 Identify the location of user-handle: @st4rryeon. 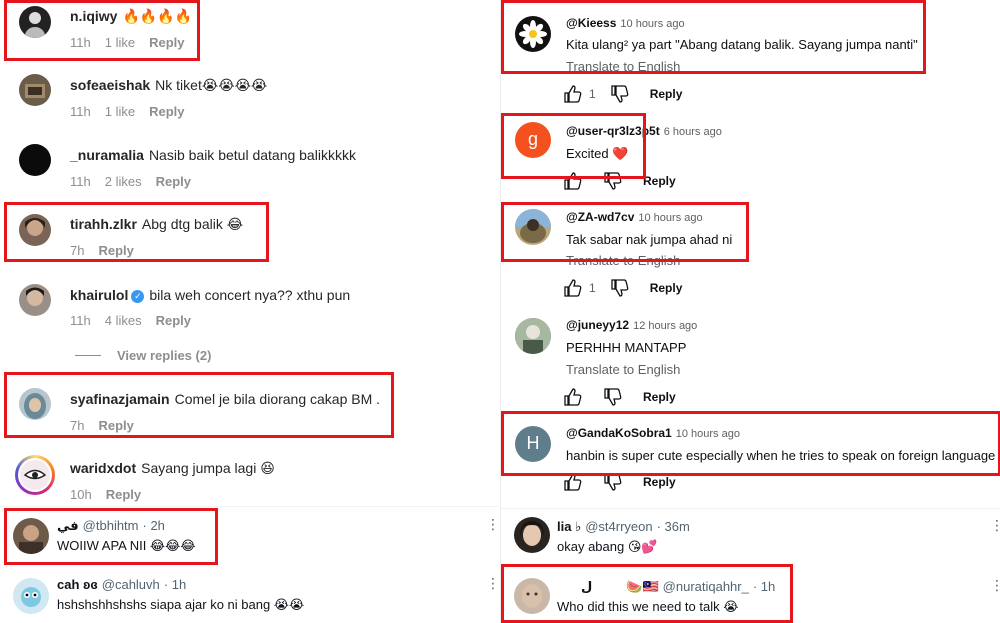
(618, 526).